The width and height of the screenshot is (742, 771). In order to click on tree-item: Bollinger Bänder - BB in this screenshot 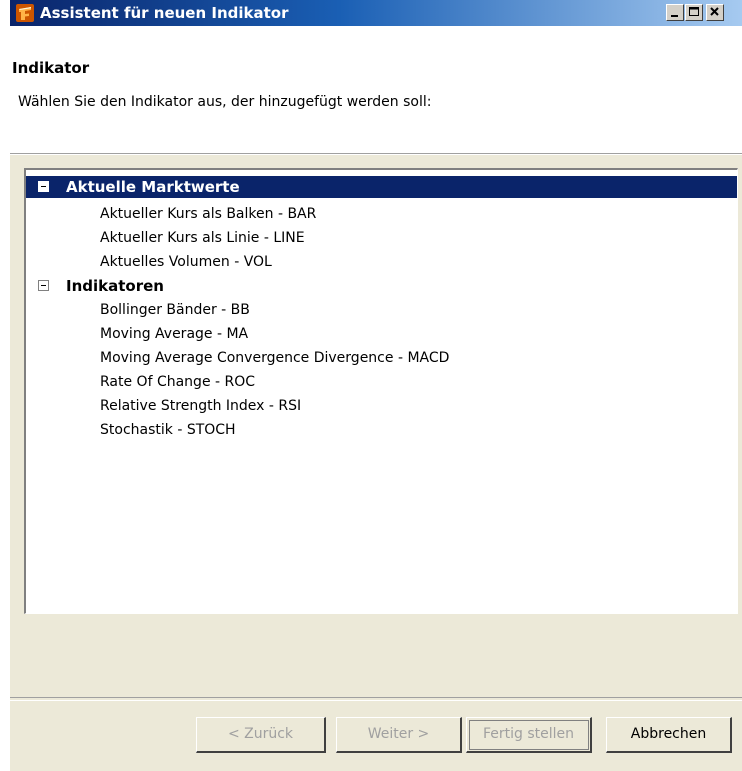, I will do `click(381, 310)`.